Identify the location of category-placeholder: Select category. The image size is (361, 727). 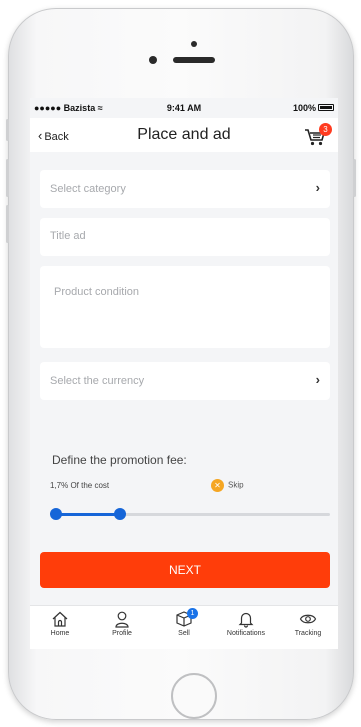
(88, 189).